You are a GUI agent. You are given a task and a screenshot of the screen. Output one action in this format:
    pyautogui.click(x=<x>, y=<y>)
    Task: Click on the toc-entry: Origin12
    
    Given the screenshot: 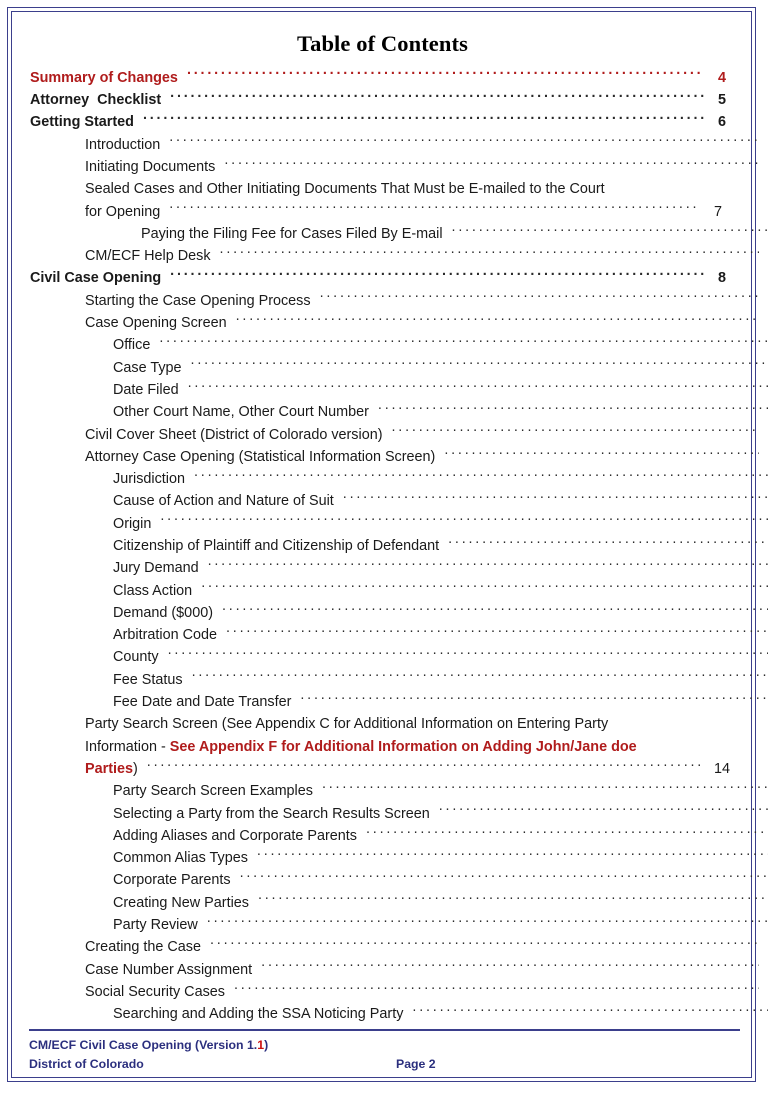 What is the action you would take?
    pyautogui.click(x=397, y=524)
    